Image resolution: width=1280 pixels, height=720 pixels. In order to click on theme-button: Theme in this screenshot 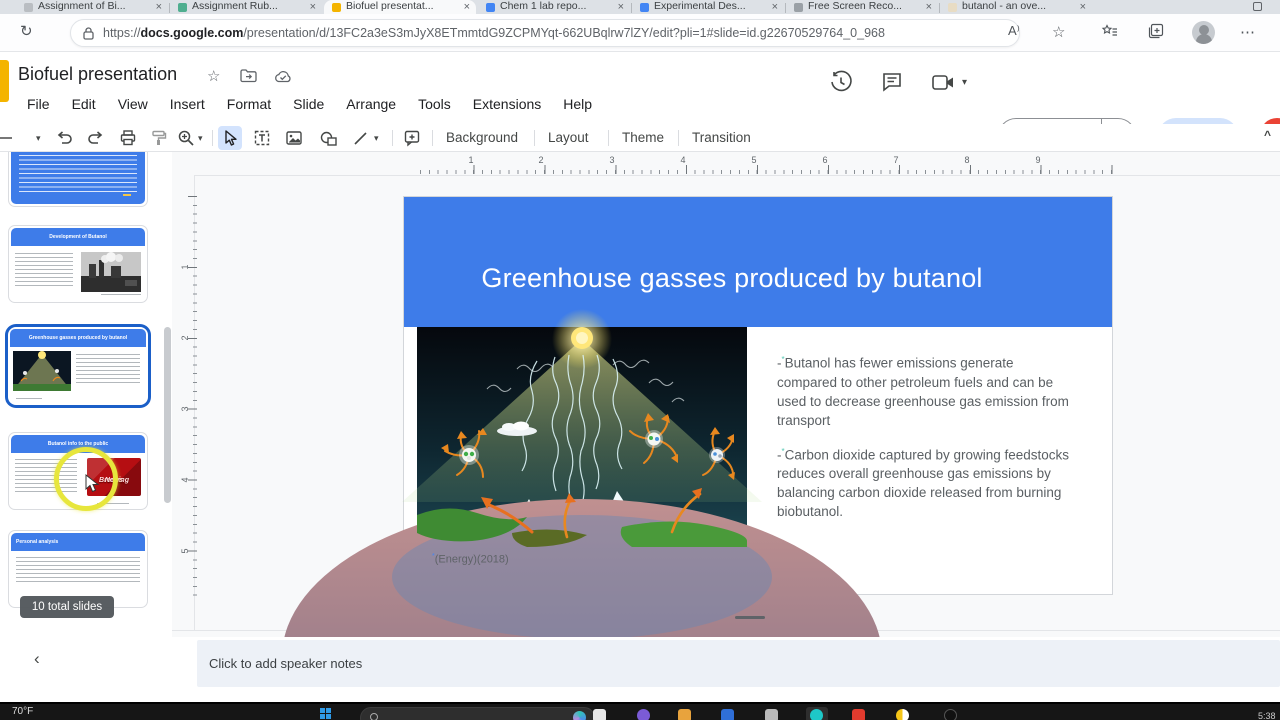, I will do `click(643, 137)`.